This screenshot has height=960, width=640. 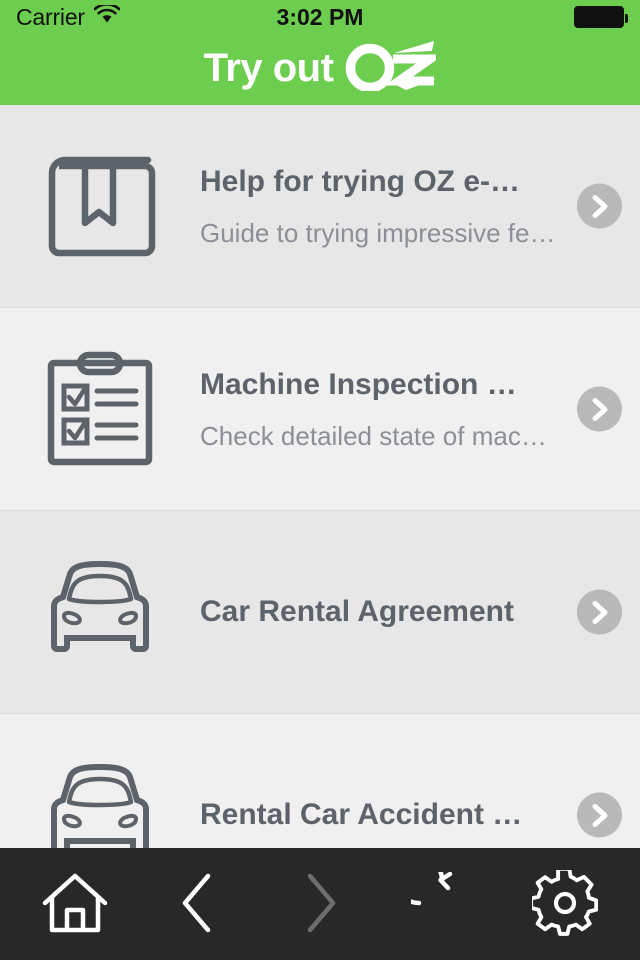 I want to click on bottom-toolbar, so click(x=320, y=904).